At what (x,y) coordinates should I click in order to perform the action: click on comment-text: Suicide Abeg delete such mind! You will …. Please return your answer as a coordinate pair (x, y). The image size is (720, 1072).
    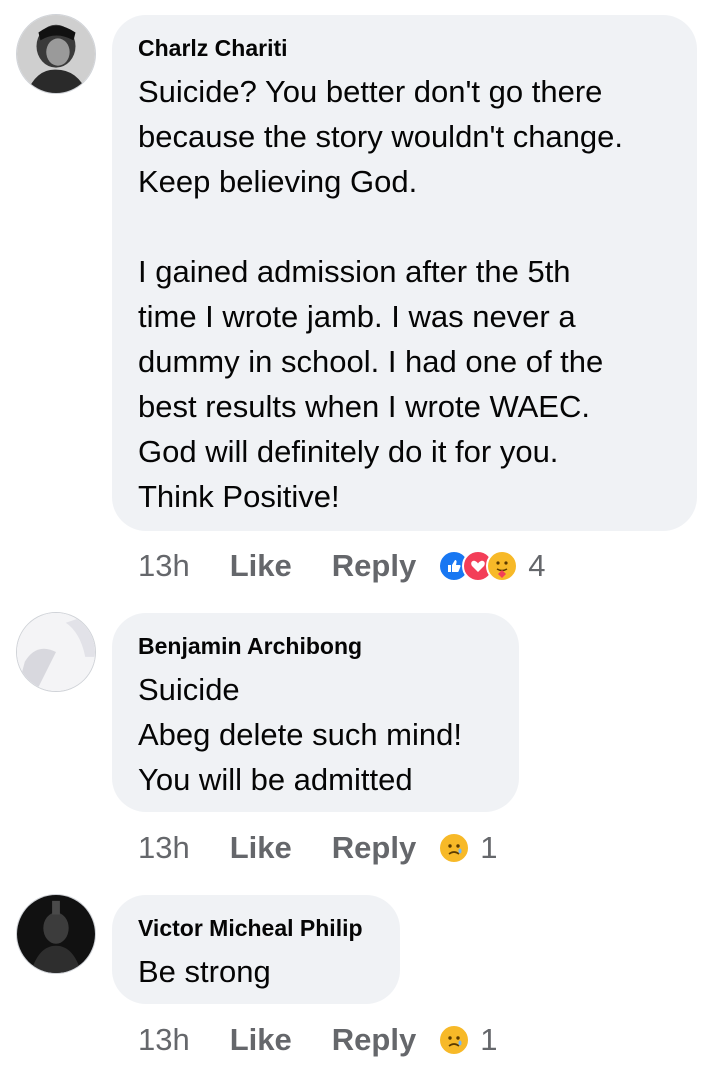
    Looking at the image, I should click on (315, 734).